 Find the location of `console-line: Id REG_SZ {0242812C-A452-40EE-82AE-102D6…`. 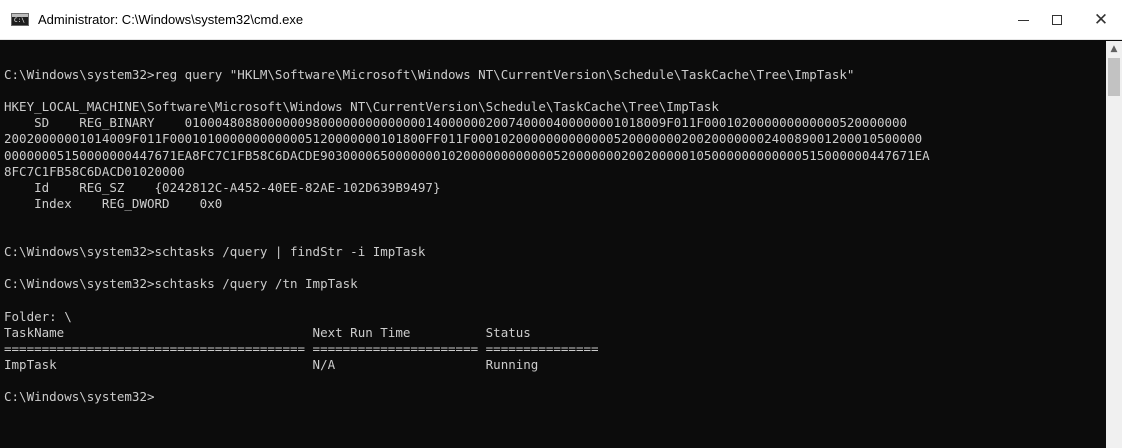

console-line: Id REG_SZ {0242812C-A452-40EE-82AE-102D6… is located at coordinates (222, 187).